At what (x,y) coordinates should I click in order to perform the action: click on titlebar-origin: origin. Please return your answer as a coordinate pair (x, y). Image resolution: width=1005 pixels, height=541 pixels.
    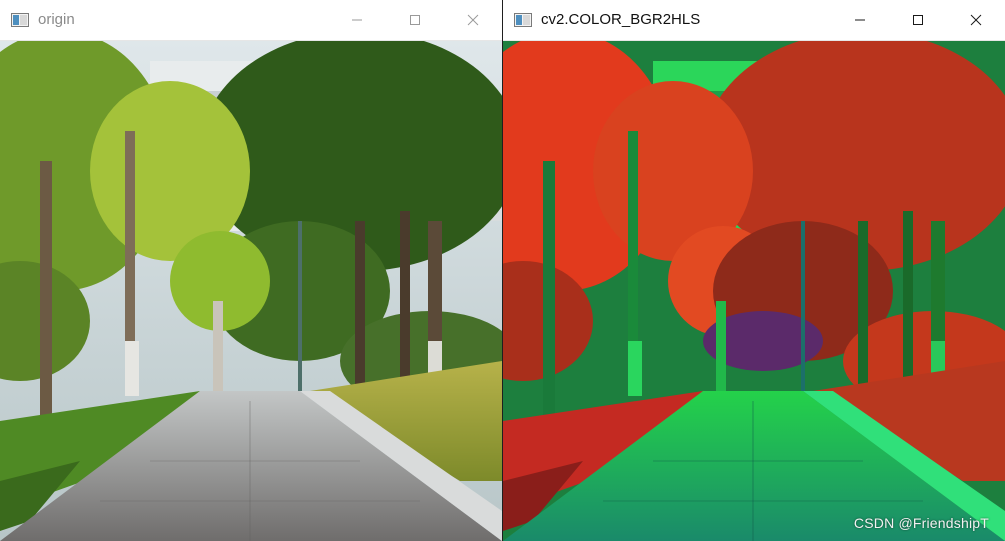
    Looking at the image, I should click on (251, 20).